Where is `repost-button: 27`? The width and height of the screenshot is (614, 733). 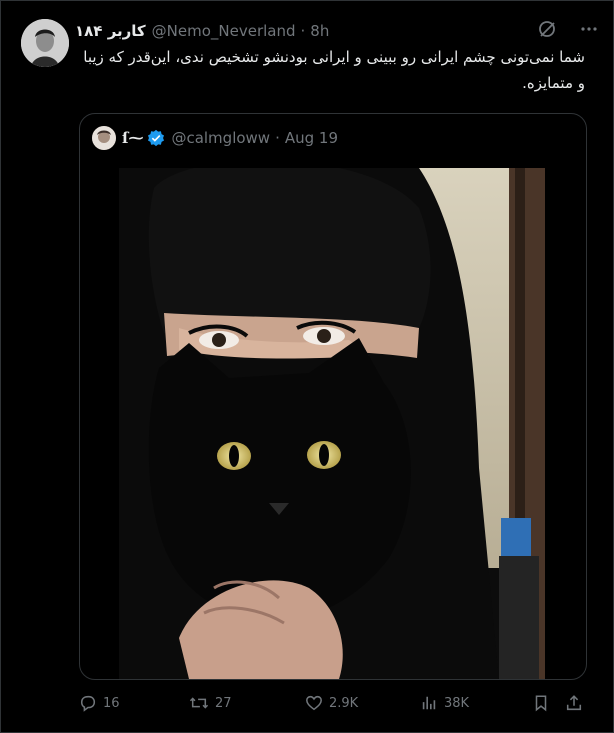 repost-button: 27 is located at coordinates (210, 703).